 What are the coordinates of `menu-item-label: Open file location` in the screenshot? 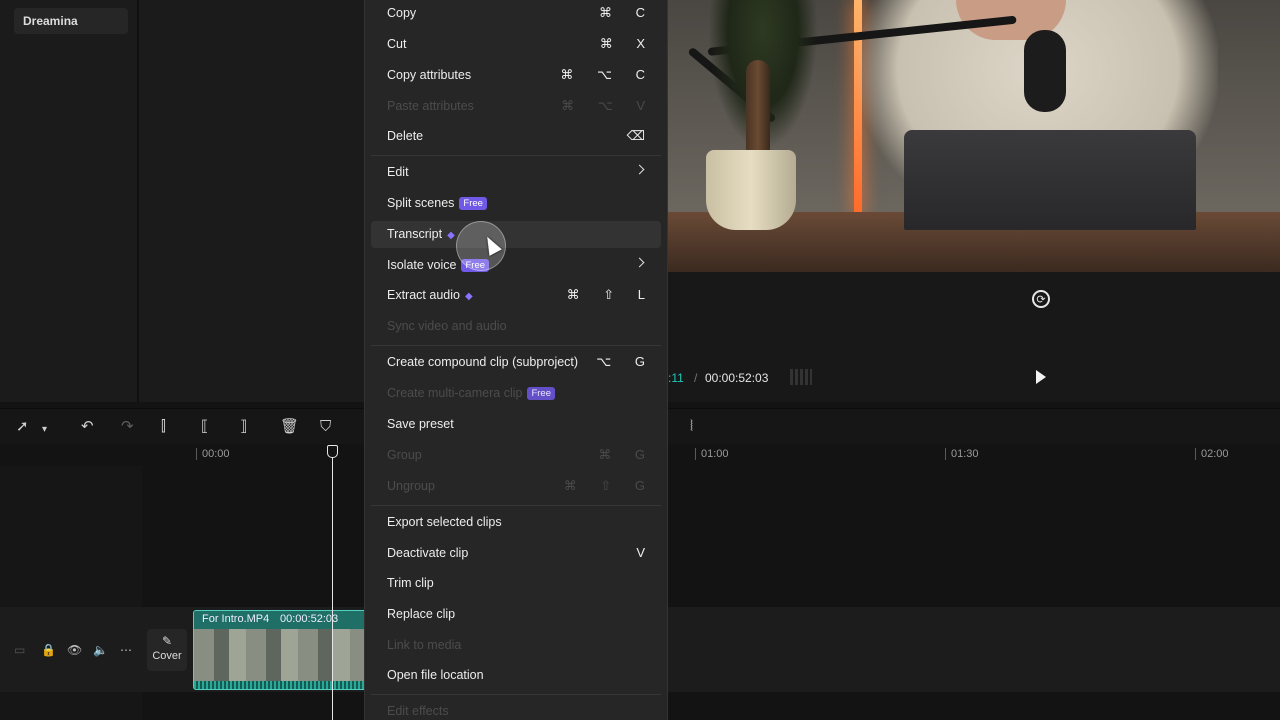 It's located at (435, 675).